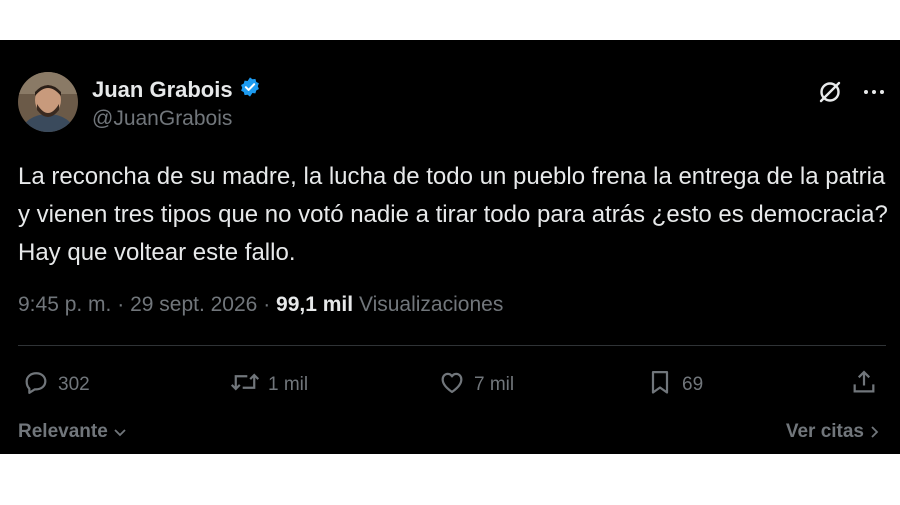 Image resolution: width=900 pixels, height=505 pixels. I want to click on retweet-count: 1 mil, so click(288, 384).